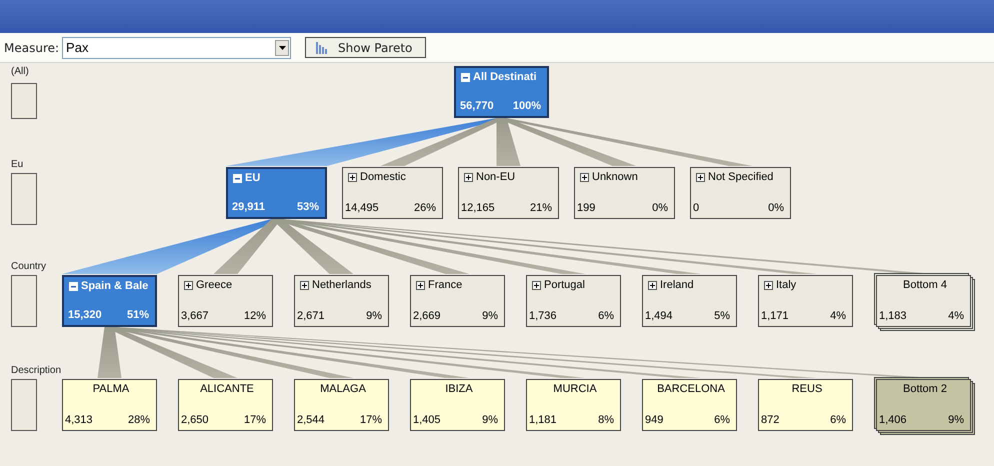 The width and height of the screenshot is (994, 466). I want to click on node-name: Unknown, so click(615, 177).